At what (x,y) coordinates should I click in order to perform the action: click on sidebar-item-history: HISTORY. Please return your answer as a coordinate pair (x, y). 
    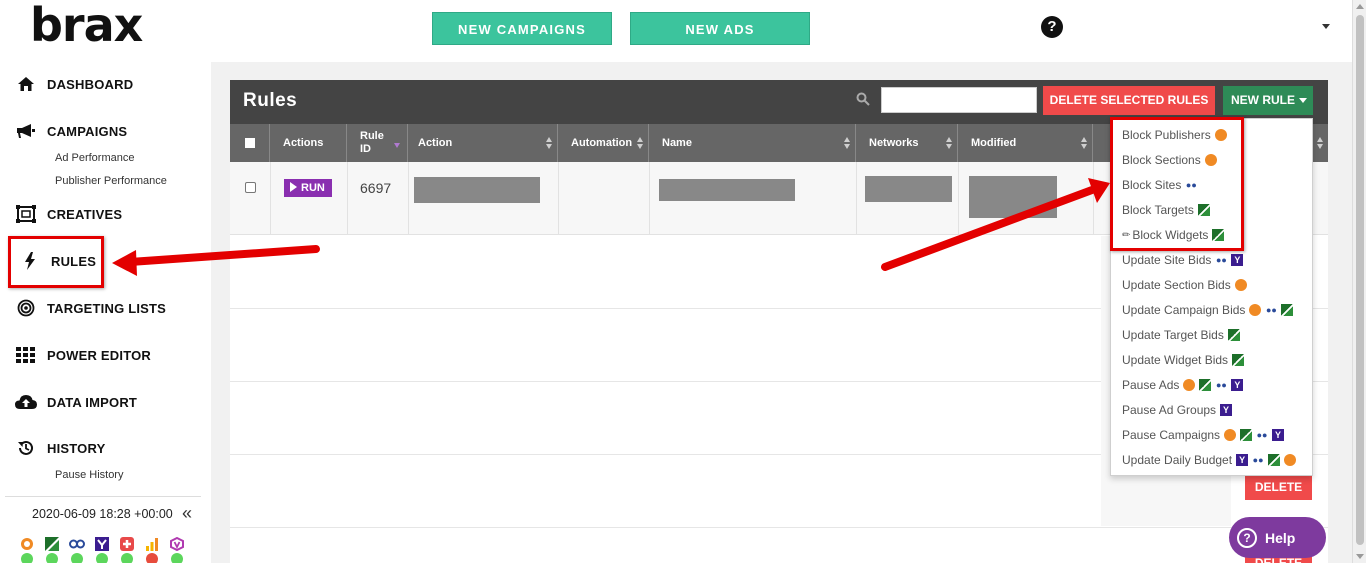
    Looking at the image, I should click on (59, 448).